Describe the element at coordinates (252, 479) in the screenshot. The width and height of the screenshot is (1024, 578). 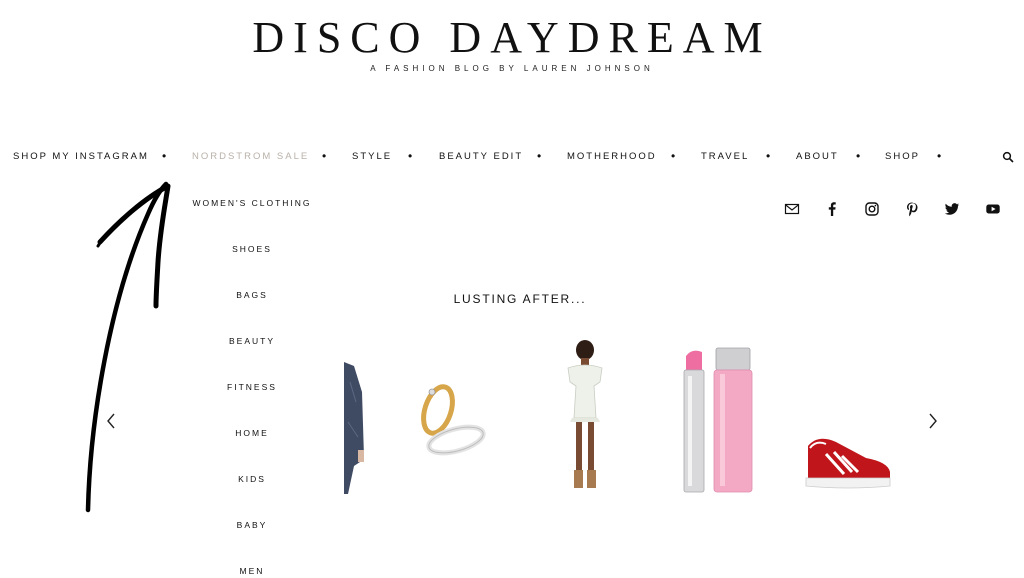
I see `dropdown-item-kids: KIDS` at that location.